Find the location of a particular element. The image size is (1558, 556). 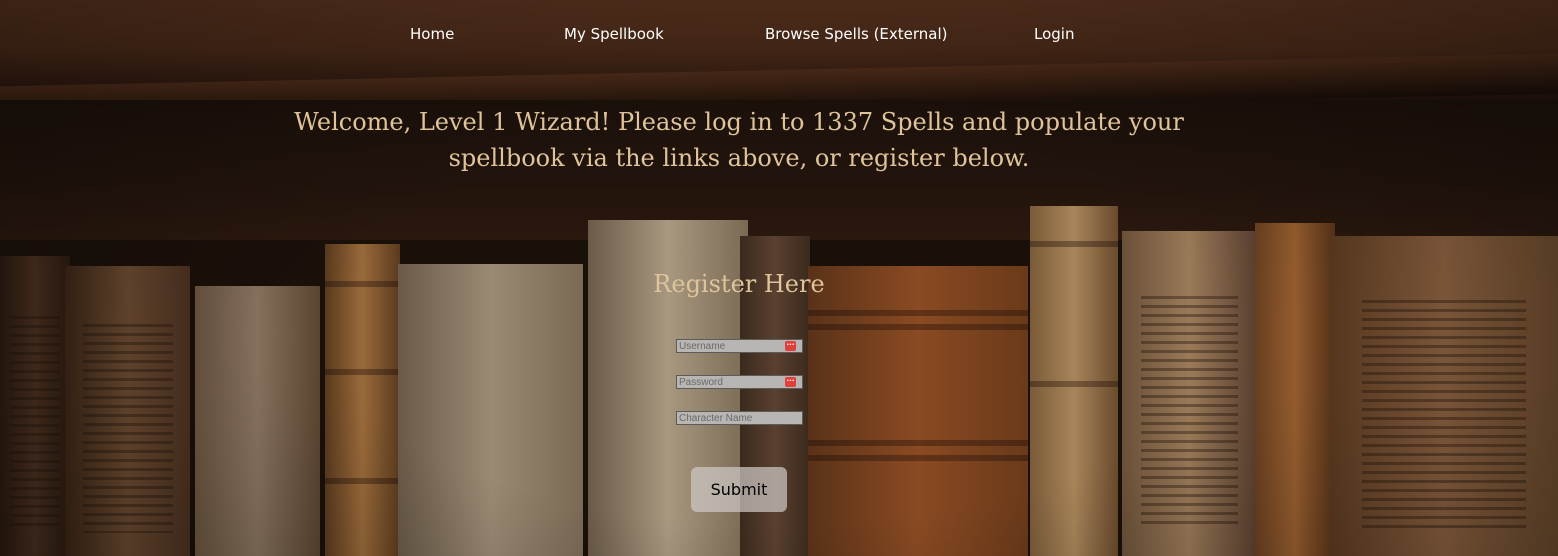

nav-browse-spells-link: Browse Spells (External) is located at coordinates (856, 34).